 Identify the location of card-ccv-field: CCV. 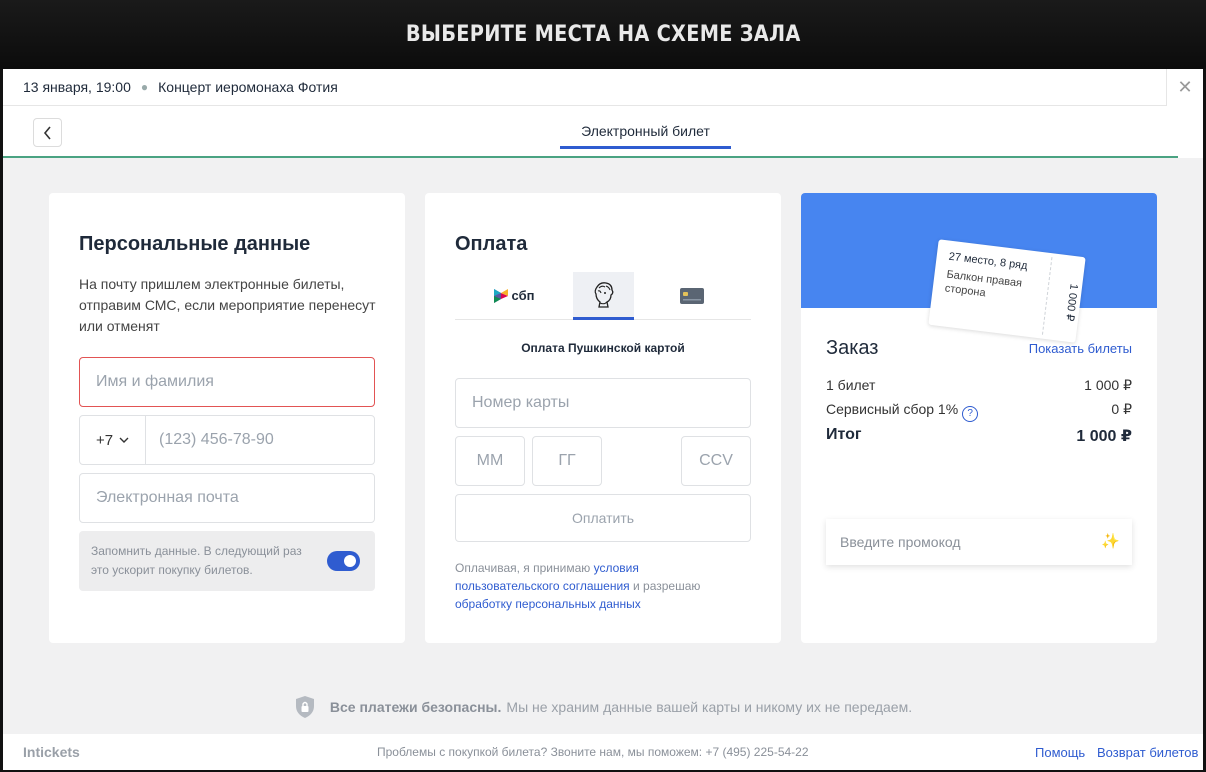
(716, 461).